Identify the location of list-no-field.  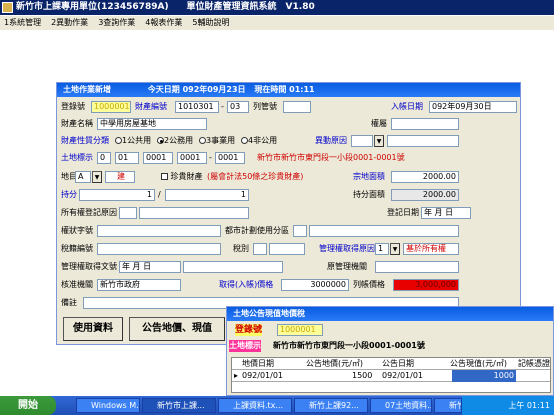
(297, 107).